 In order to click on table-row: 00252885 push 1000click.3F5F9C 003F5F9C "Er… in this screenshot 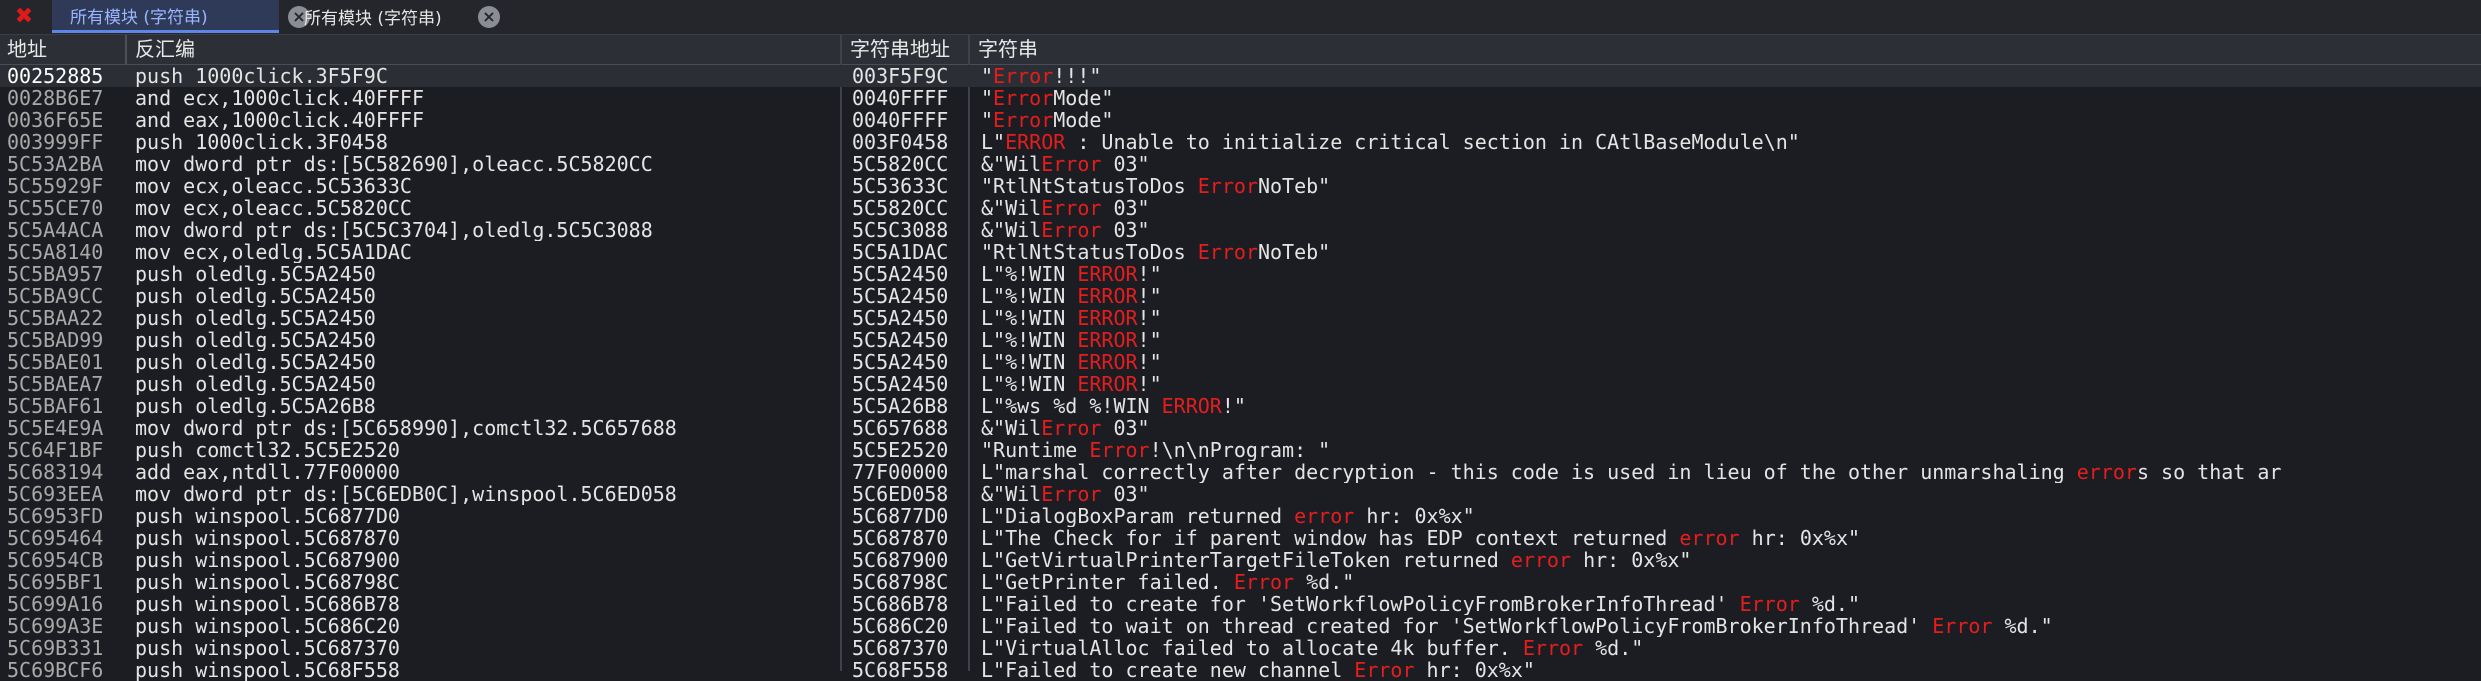, I will do `click(1240, 76)`.